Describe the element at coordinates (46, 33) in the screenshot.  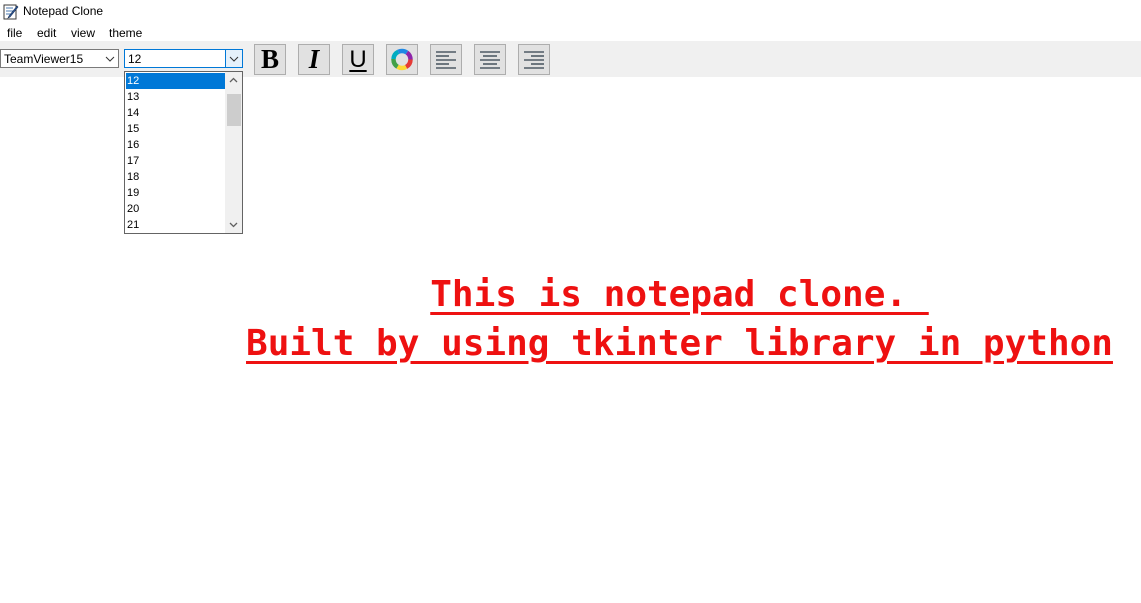
I see `menu-edit: edit` at that location.